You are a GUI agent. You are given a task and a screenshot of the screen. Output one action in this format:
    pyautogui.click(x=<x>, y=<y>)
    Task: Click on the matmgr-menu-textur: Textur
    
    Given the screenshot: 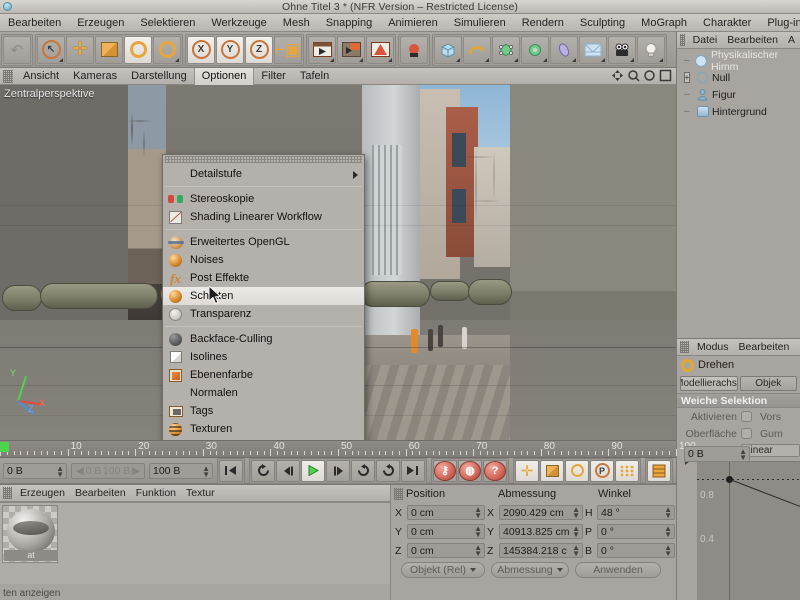 What is the action you would take?
    pyautogui.click(x=200, y=493)
    